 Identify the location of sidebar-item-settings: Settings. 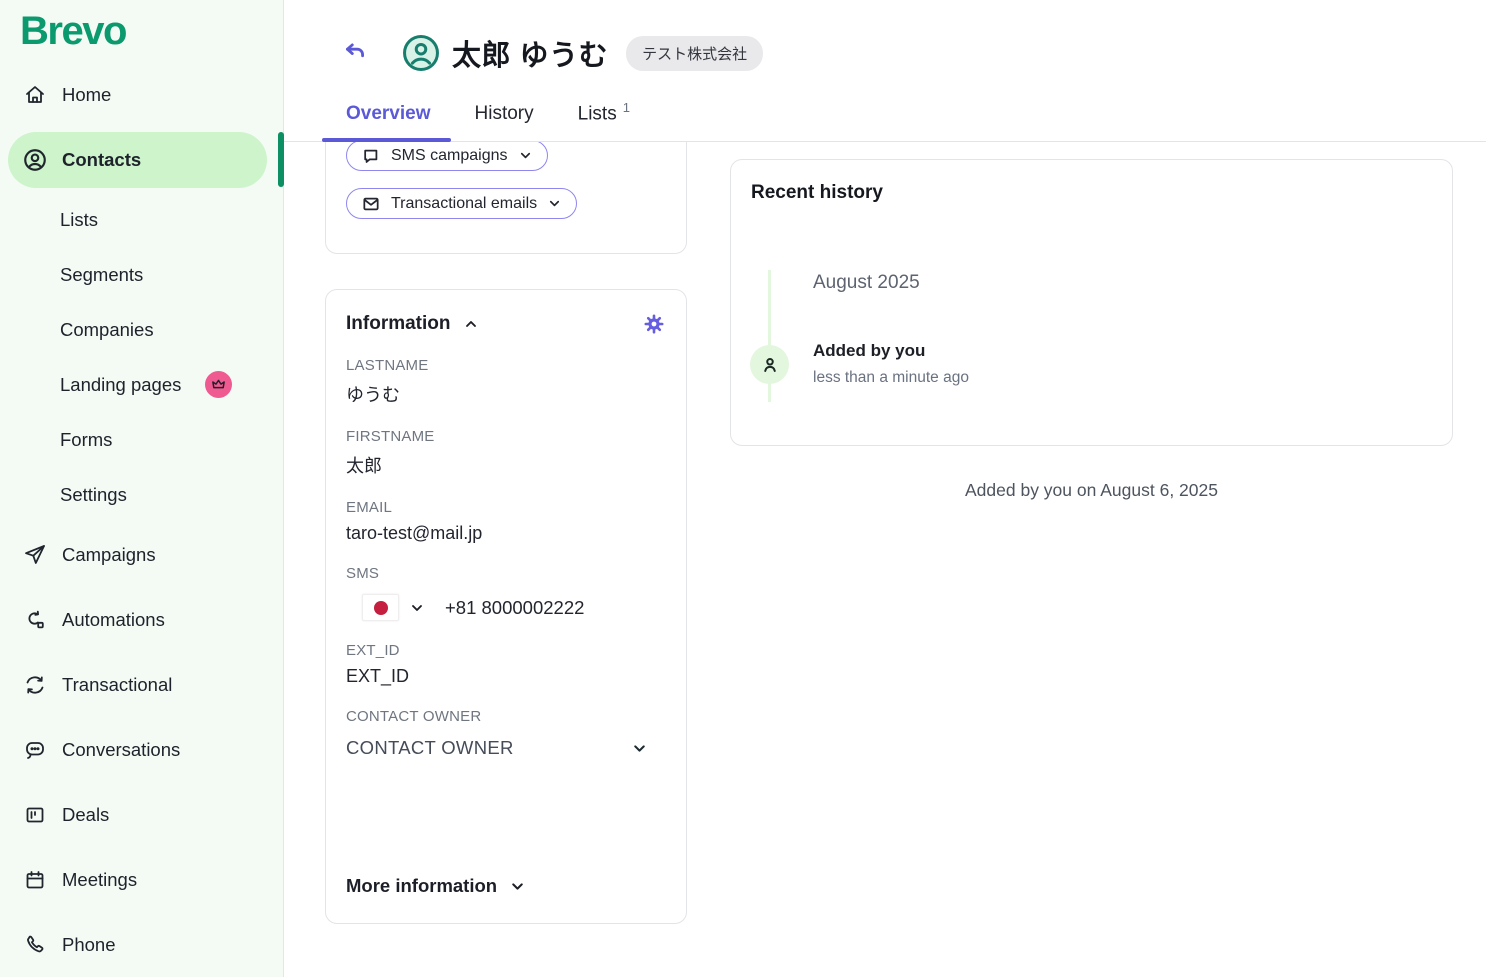
(141, 494).